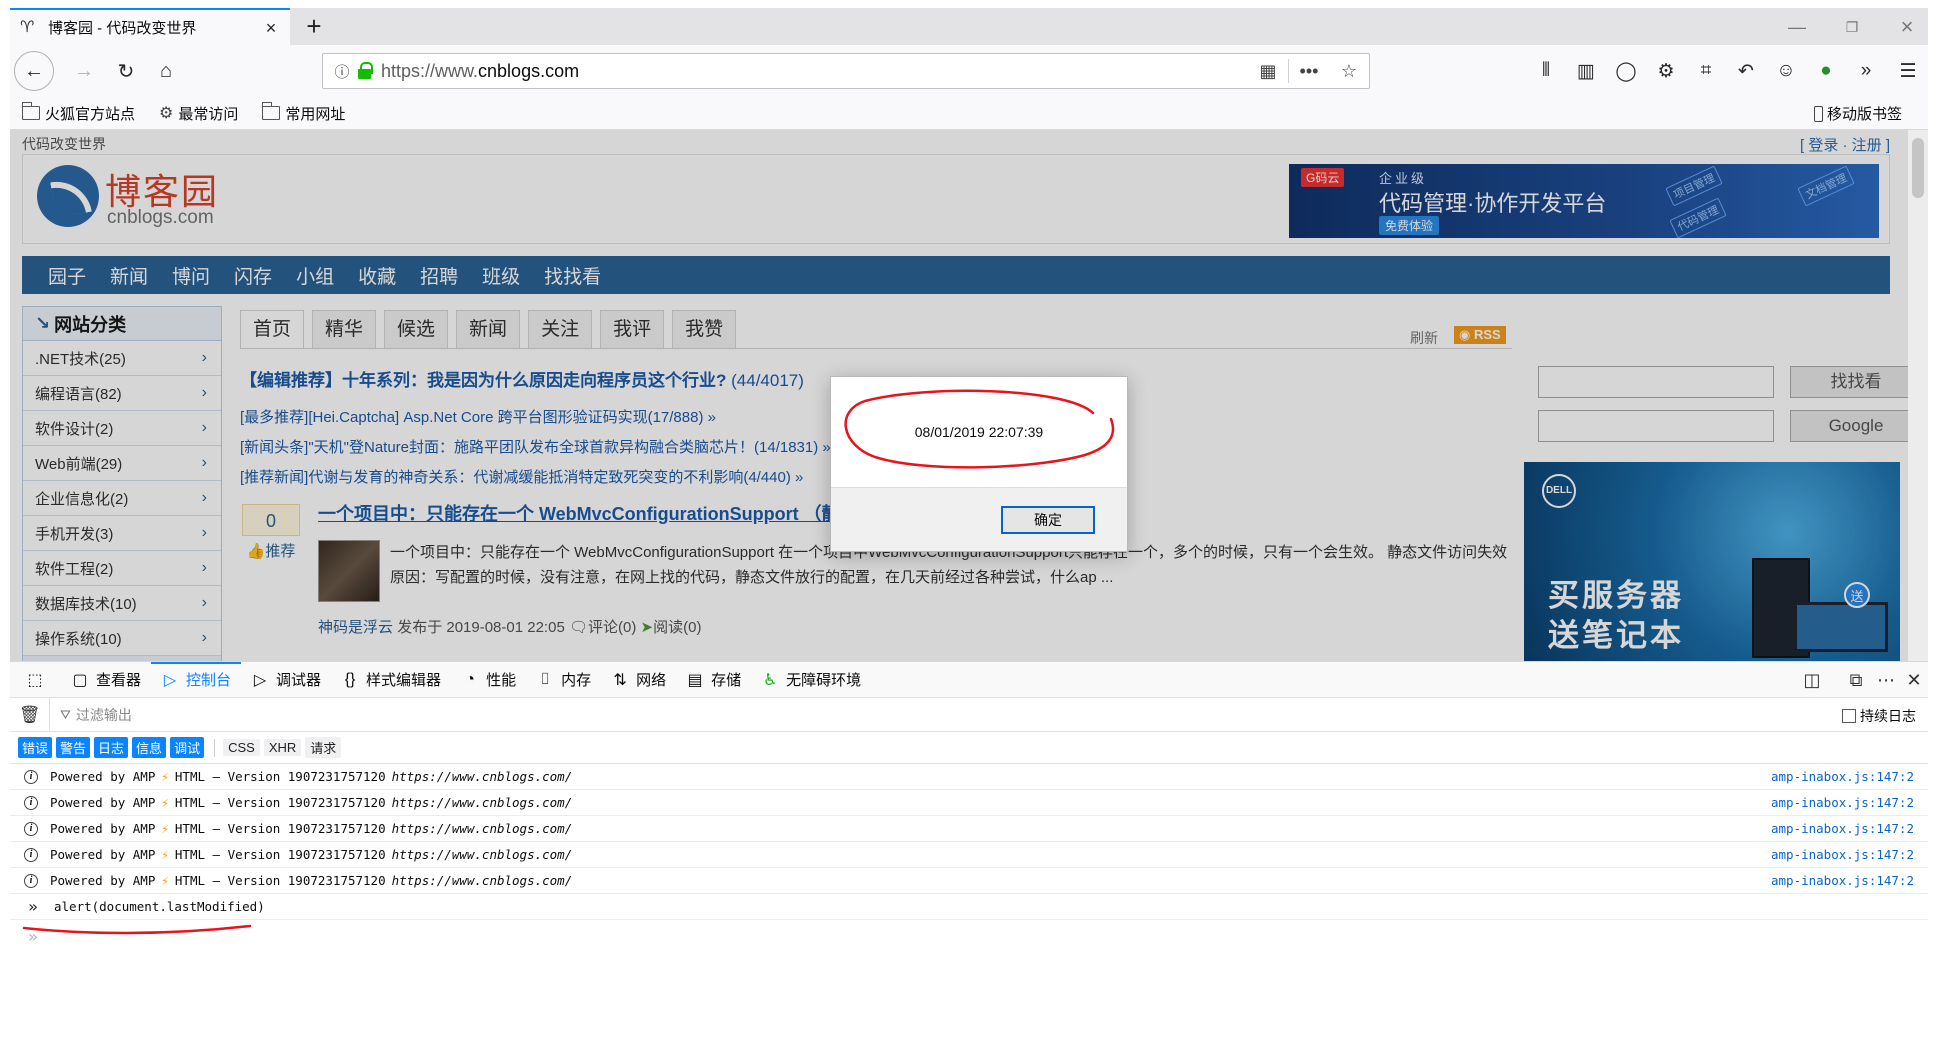 This screenshot has height=1038, width=1938. Describe the element at coordinates (695, 680) in the screenshot. I see `storage-icon: ▤` at that location.